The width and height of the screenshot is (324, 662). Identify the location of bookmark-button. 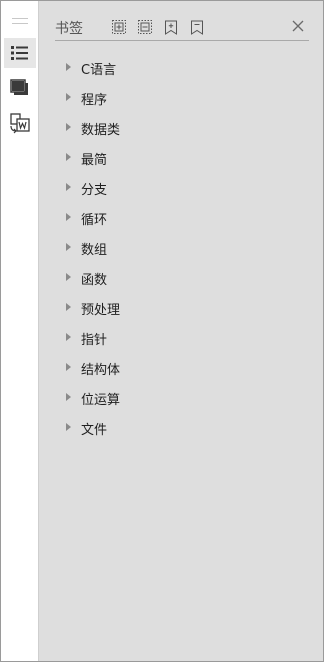
(197, 27).